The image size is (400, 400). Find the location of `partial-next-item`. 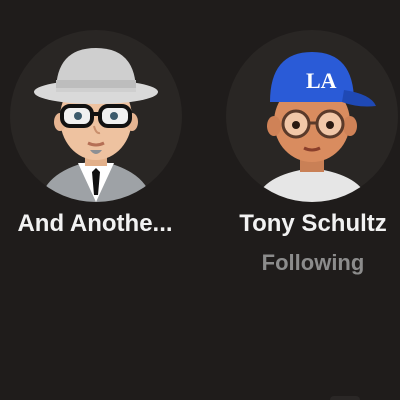

partial-next-item is located at coordinates (345, 398).